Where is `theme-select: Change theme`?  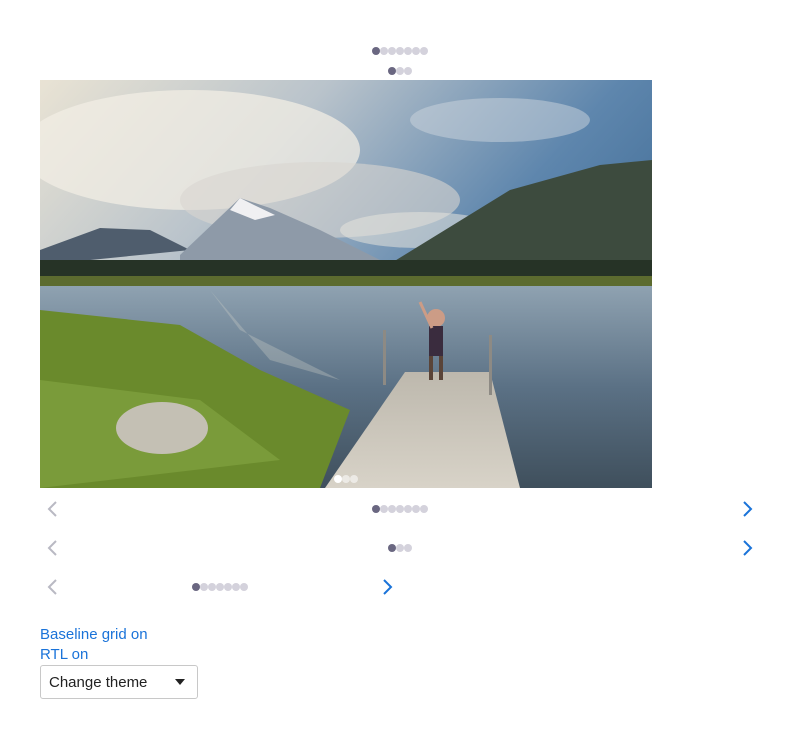
theme-select: Change theme is located at coordinates (119, 682).